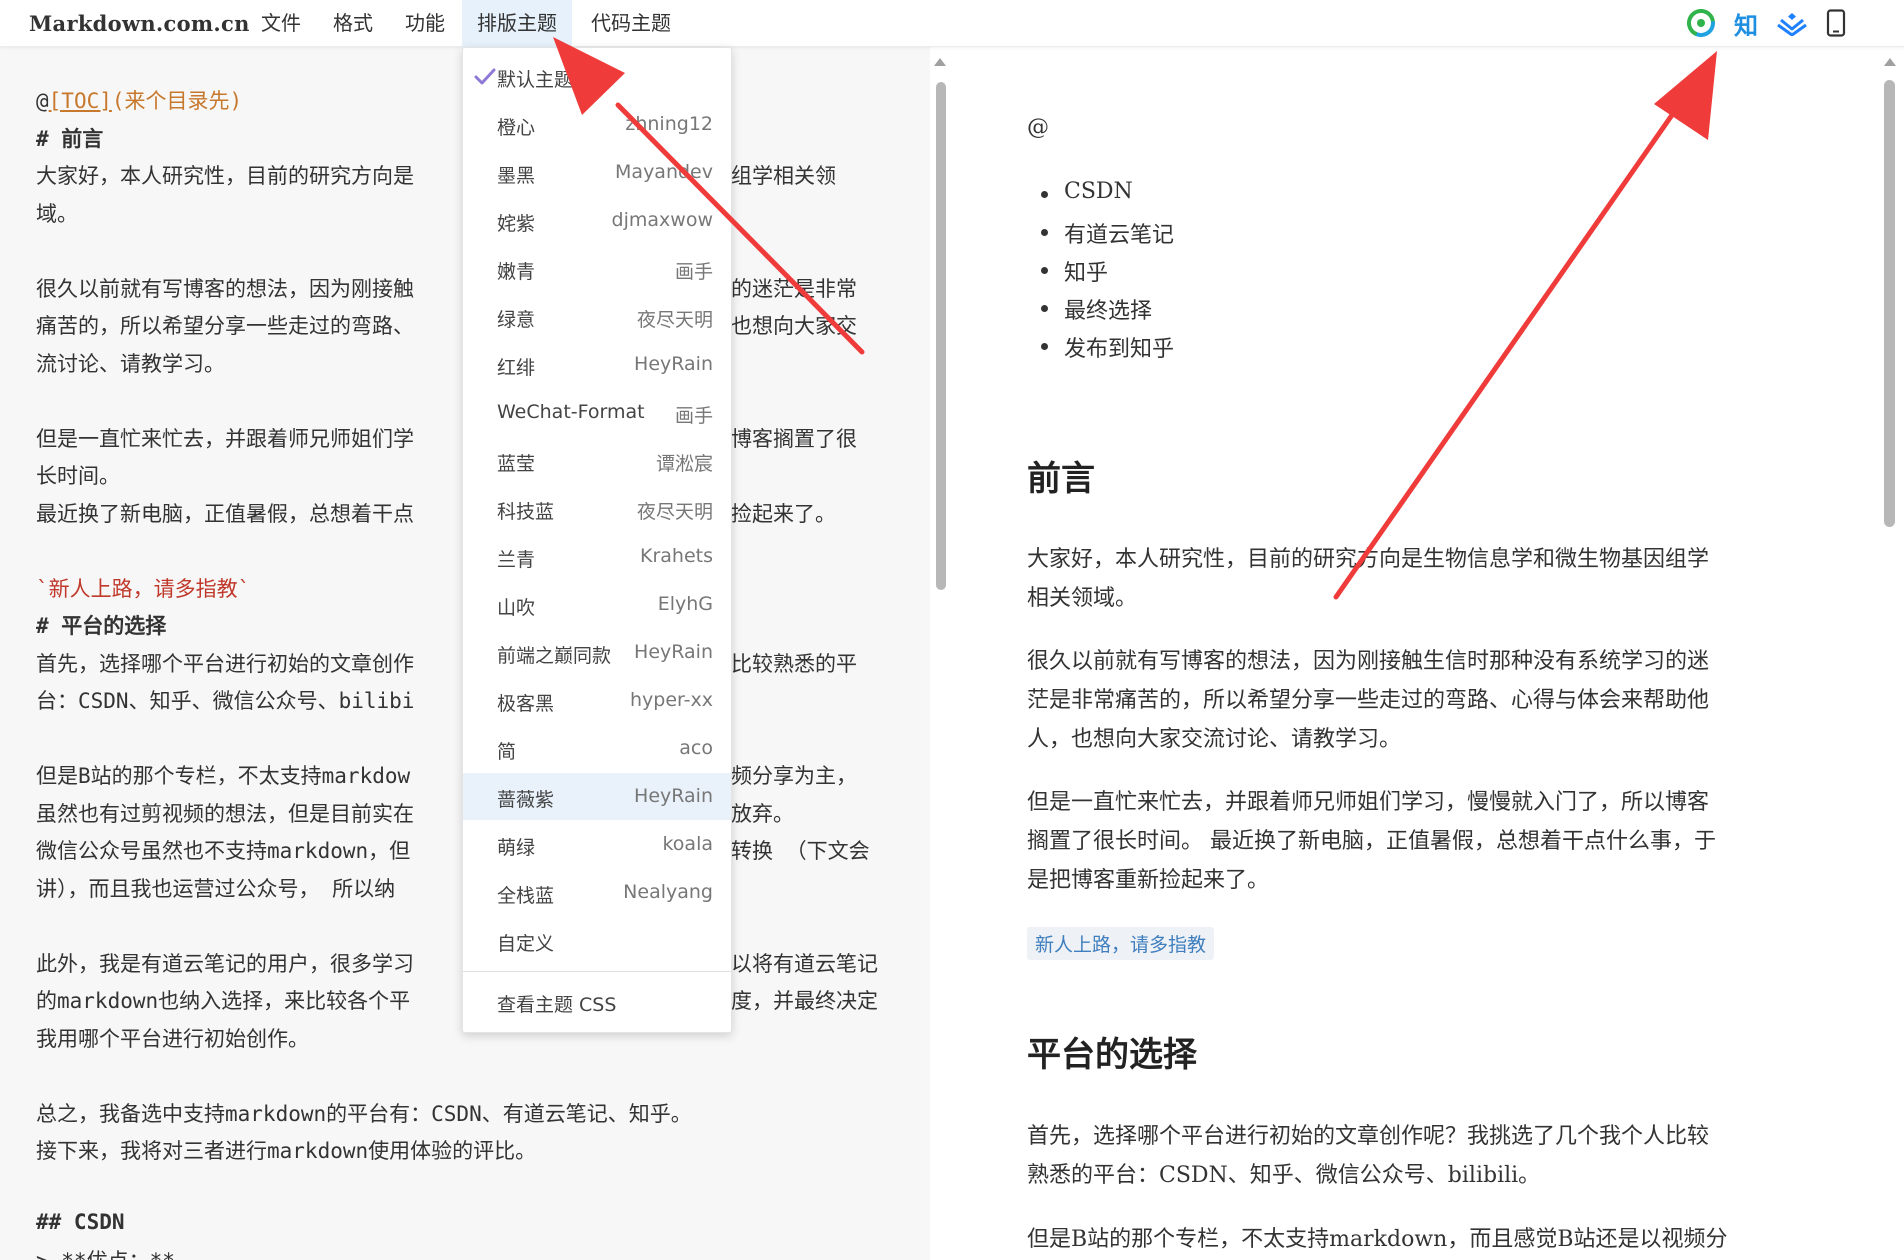  Describe the element at coordinates (223, 776) in the screenshot. I see `editor-text: 但是B站的那个专栏，不太支持markdow` at that location.